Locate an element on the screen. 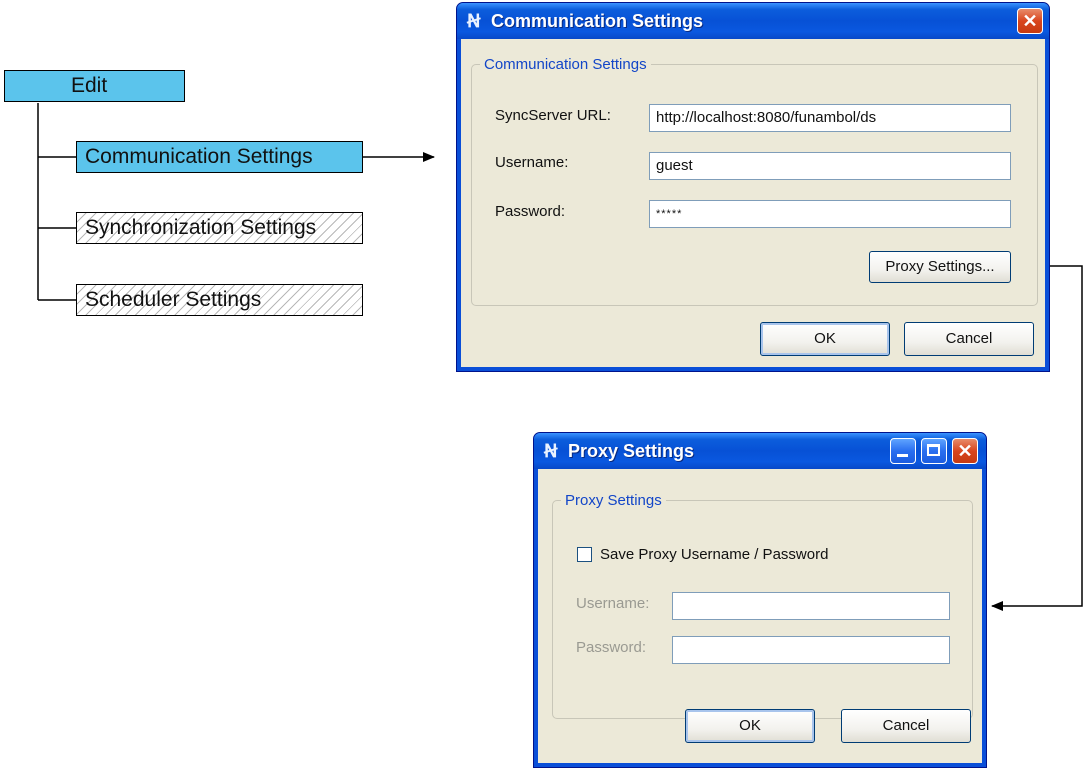 Image resolution: width=1085 pixels, height=772 pixels. password-label: Password: is located at coordinates (530, 211).